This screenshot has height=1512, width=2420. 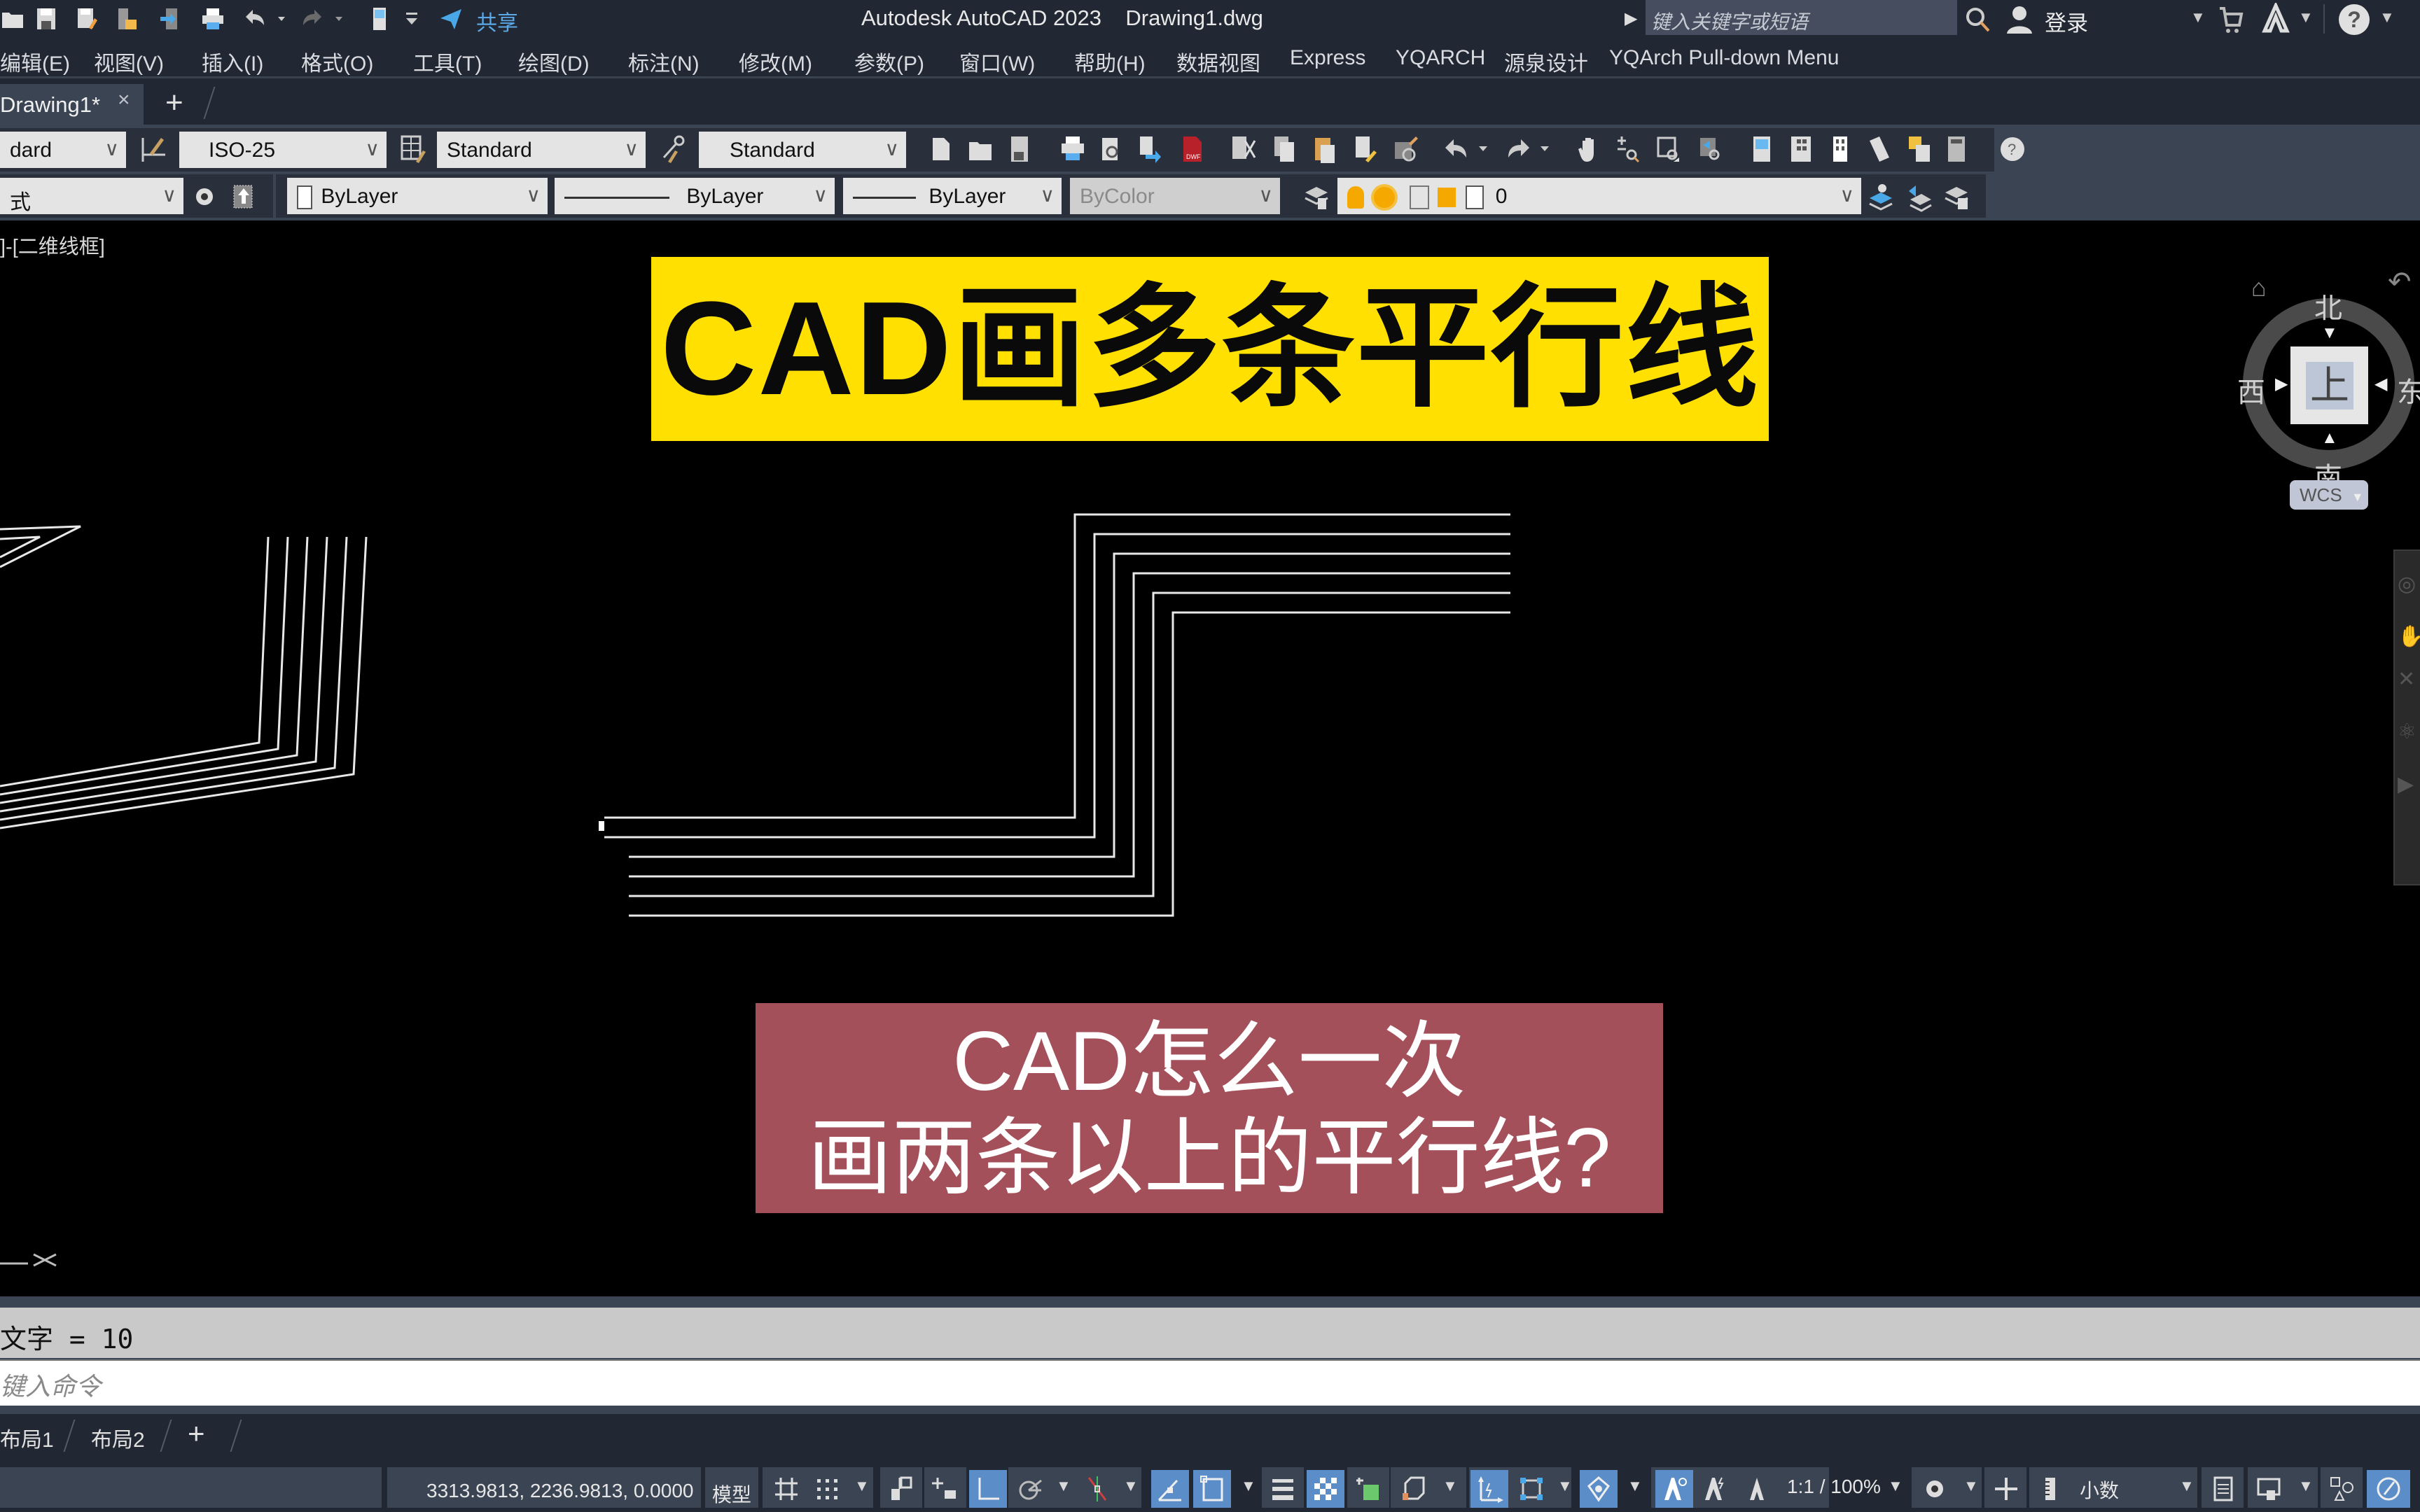 What do you see at coordinates (1483, 149) in the screenshot?
I see `undo-list-dropdown-icon` at bounding box center [1483, 149].